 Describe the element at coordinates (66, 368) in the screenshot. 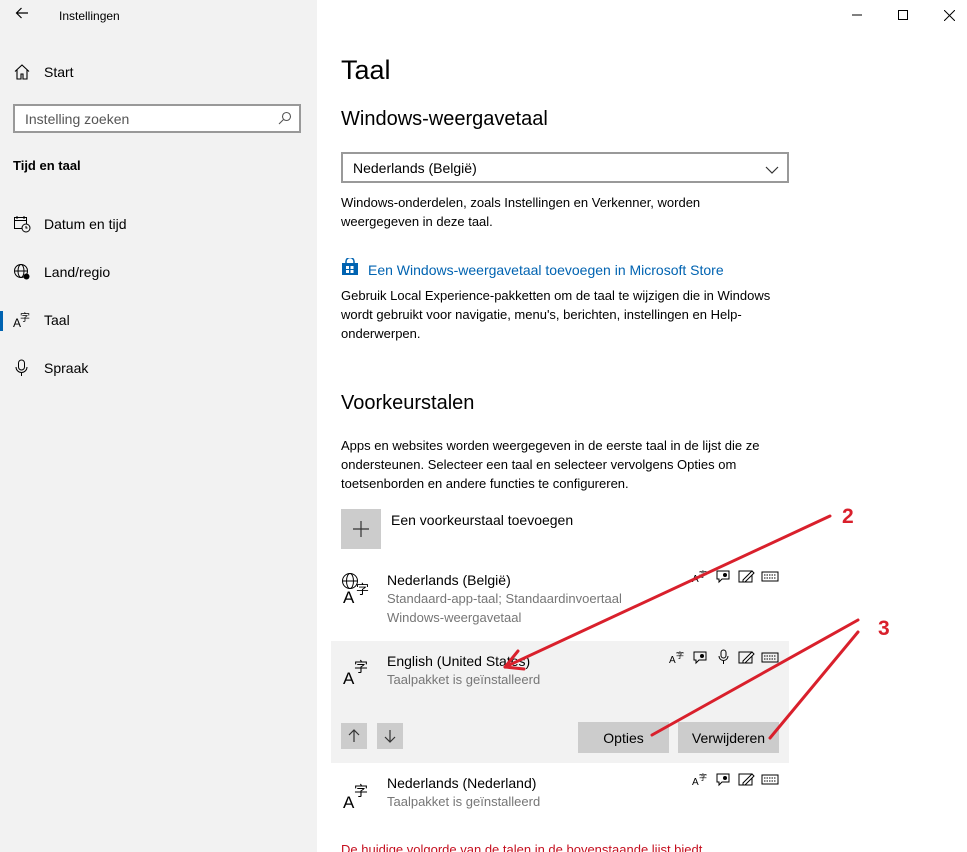

I see `sidebar-item-label: Spraak` at that location.